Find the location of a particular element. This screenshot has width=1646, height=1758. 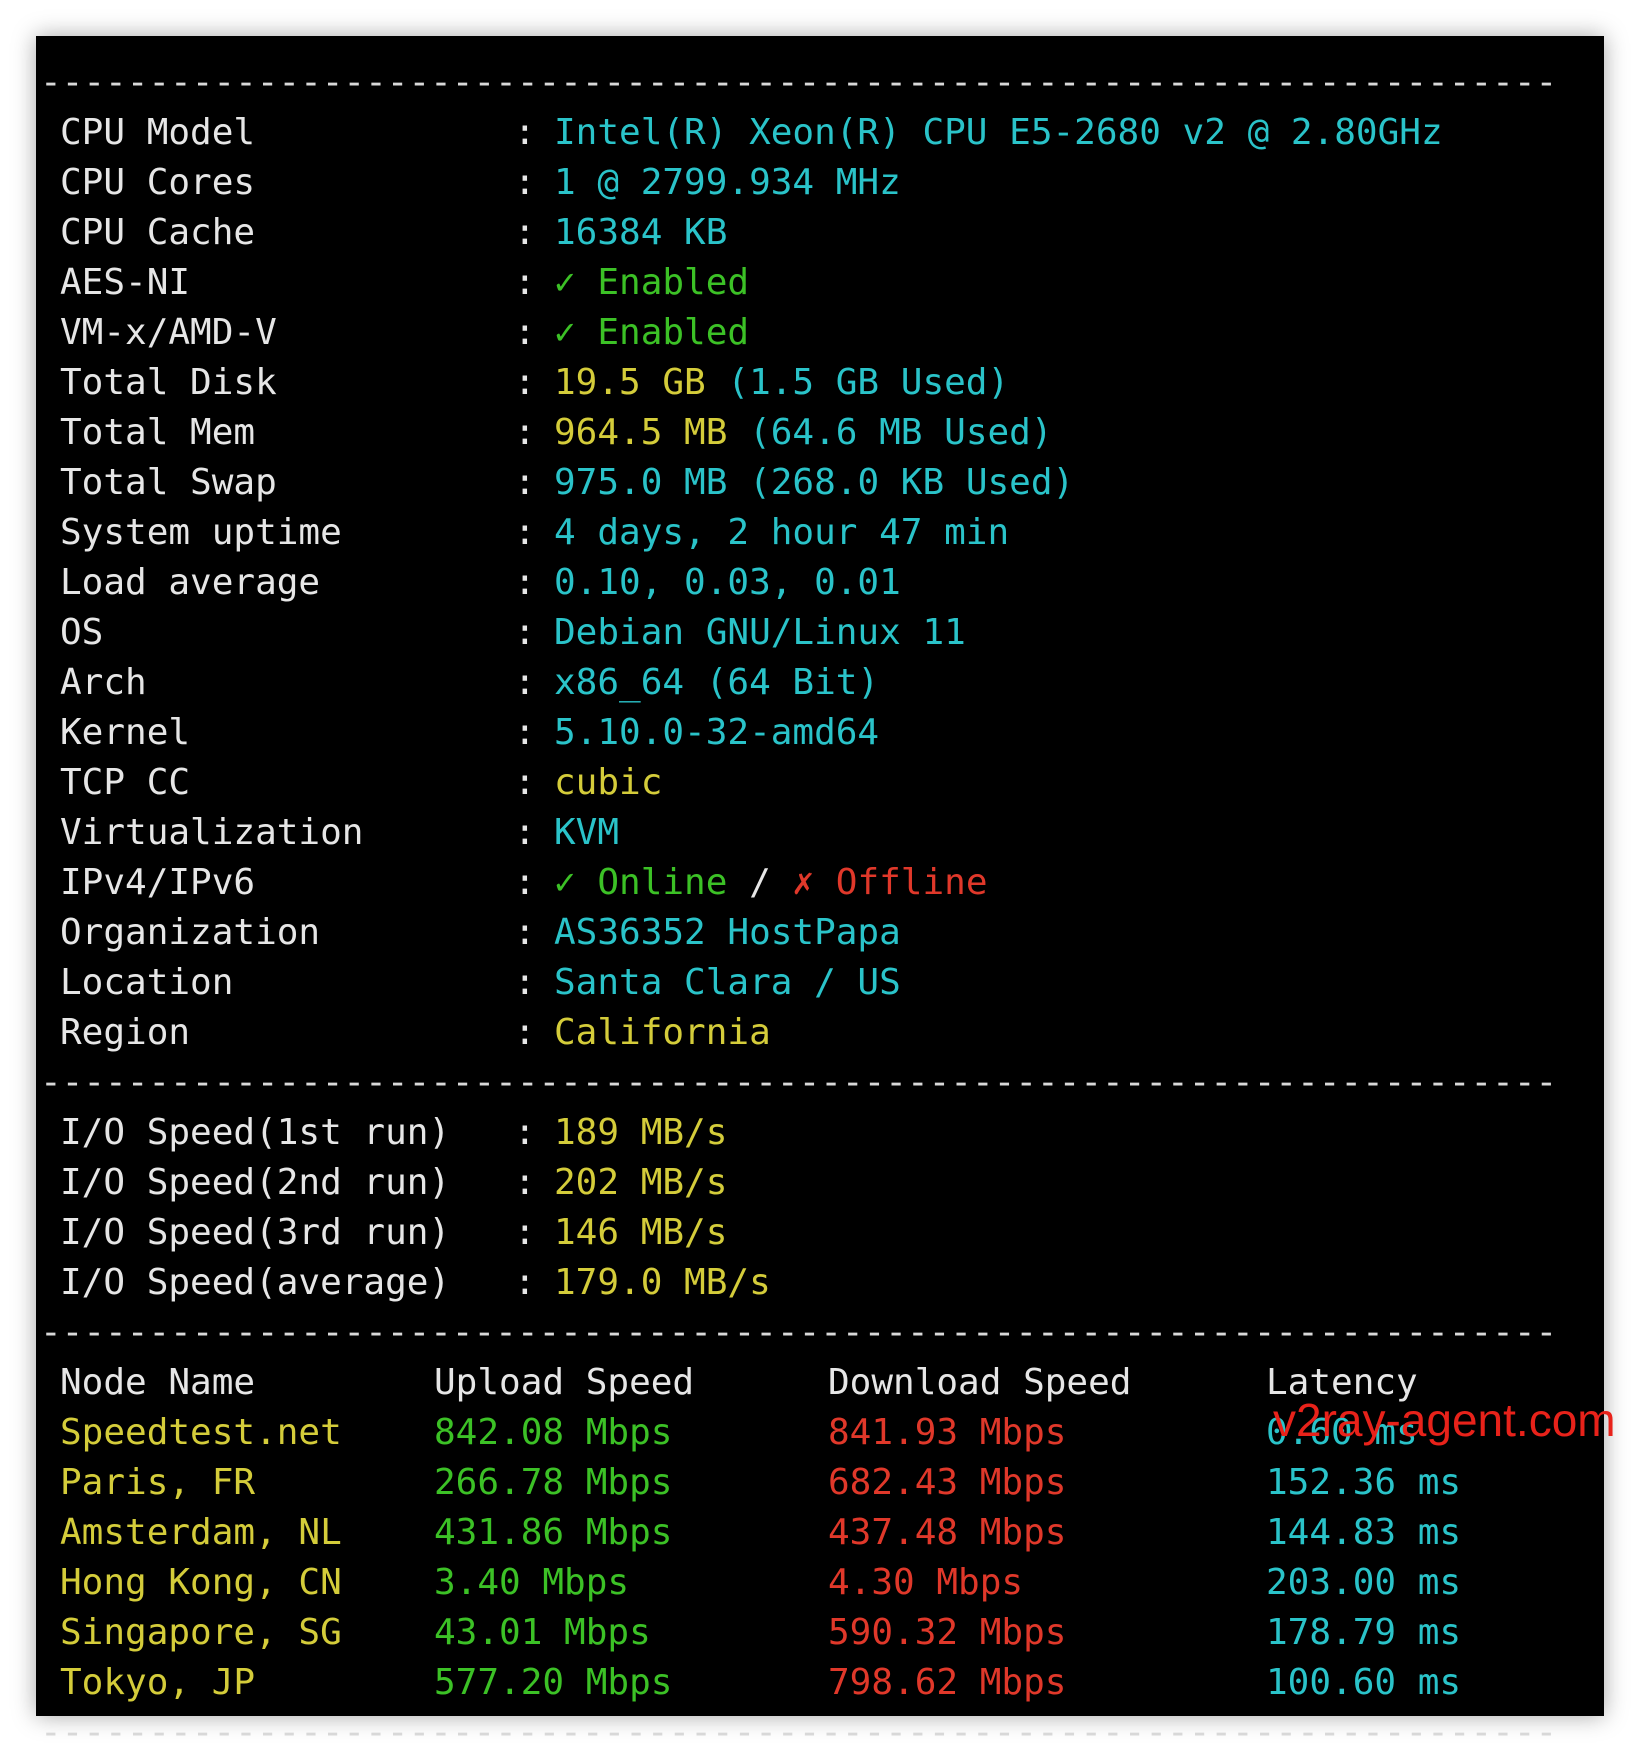

info-value-part: 19.5 GB is located at coordinates (641, 382).